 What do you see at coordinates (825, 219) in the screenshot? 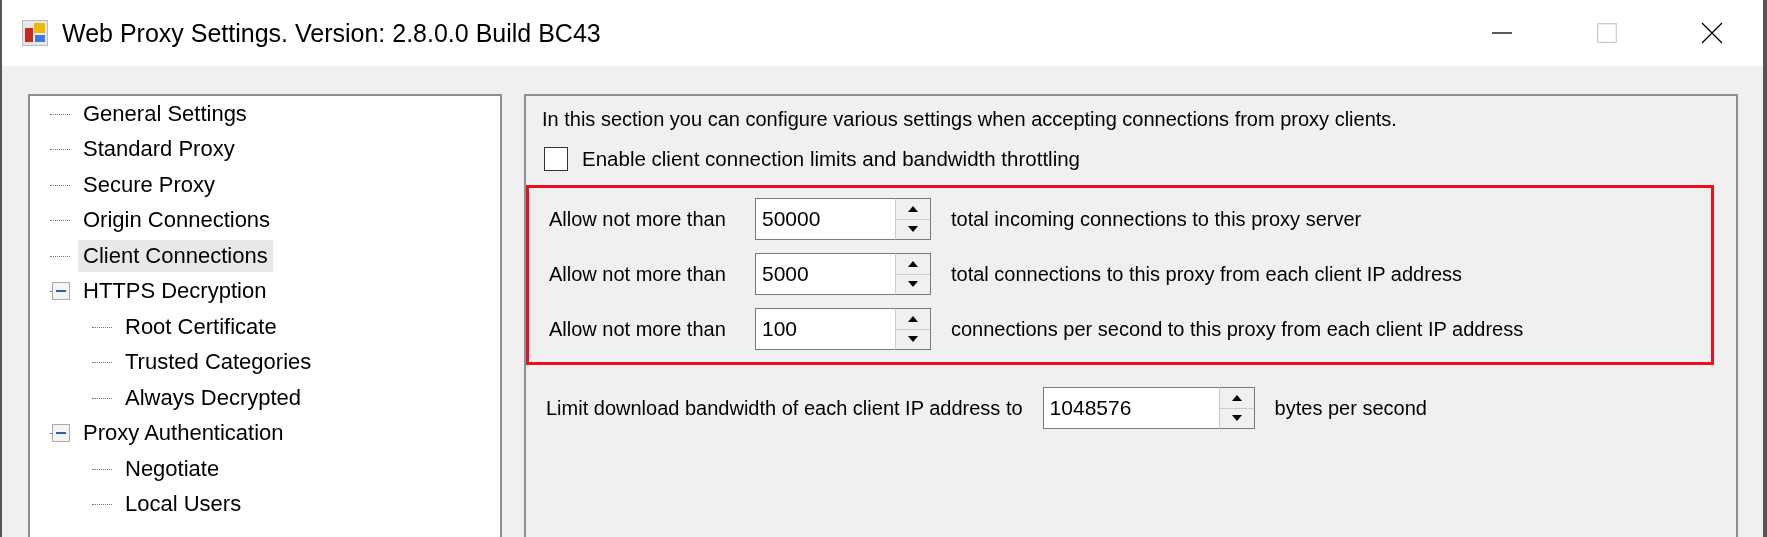
I see `number-field: 50000` at bounding box center [825, 219].